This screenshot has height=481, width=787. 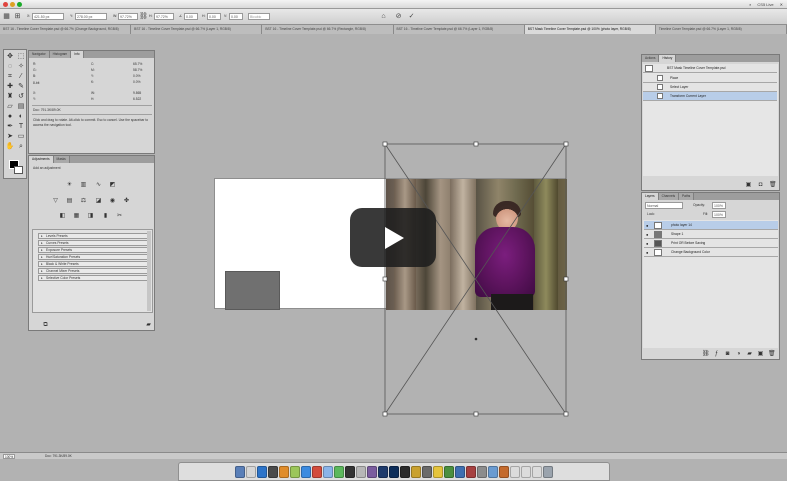 What do you see at coordinates (148, 325) in the screenshot?
I see `panel-folder-icon: ▰` at bounding box center [148, 325].